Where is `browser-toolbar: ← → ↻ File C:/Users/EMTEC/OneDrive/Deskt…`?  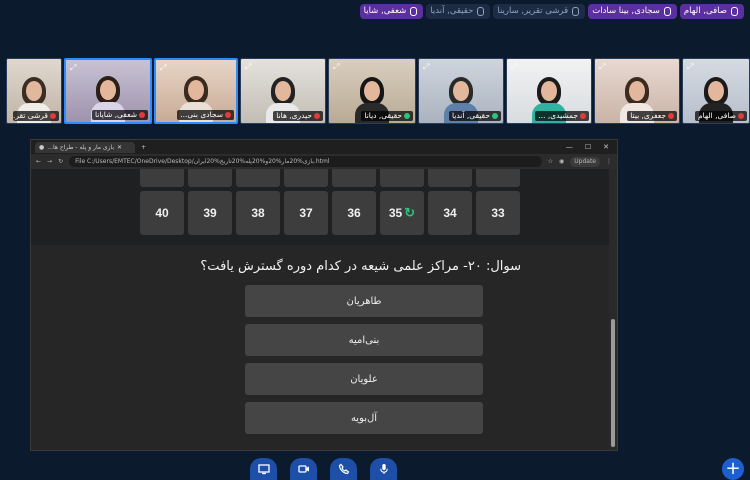
browser-toolbar: ← → ↻ File C:/Users/EMTEC/OneDrive/Deskt… is located at coordinates (324, 161).